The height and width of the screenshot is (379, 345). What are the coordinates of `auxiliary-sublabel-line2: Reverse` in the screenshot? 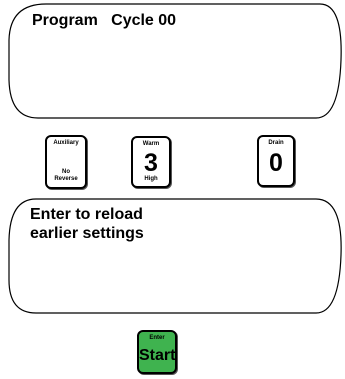 It's located at (66, 179).